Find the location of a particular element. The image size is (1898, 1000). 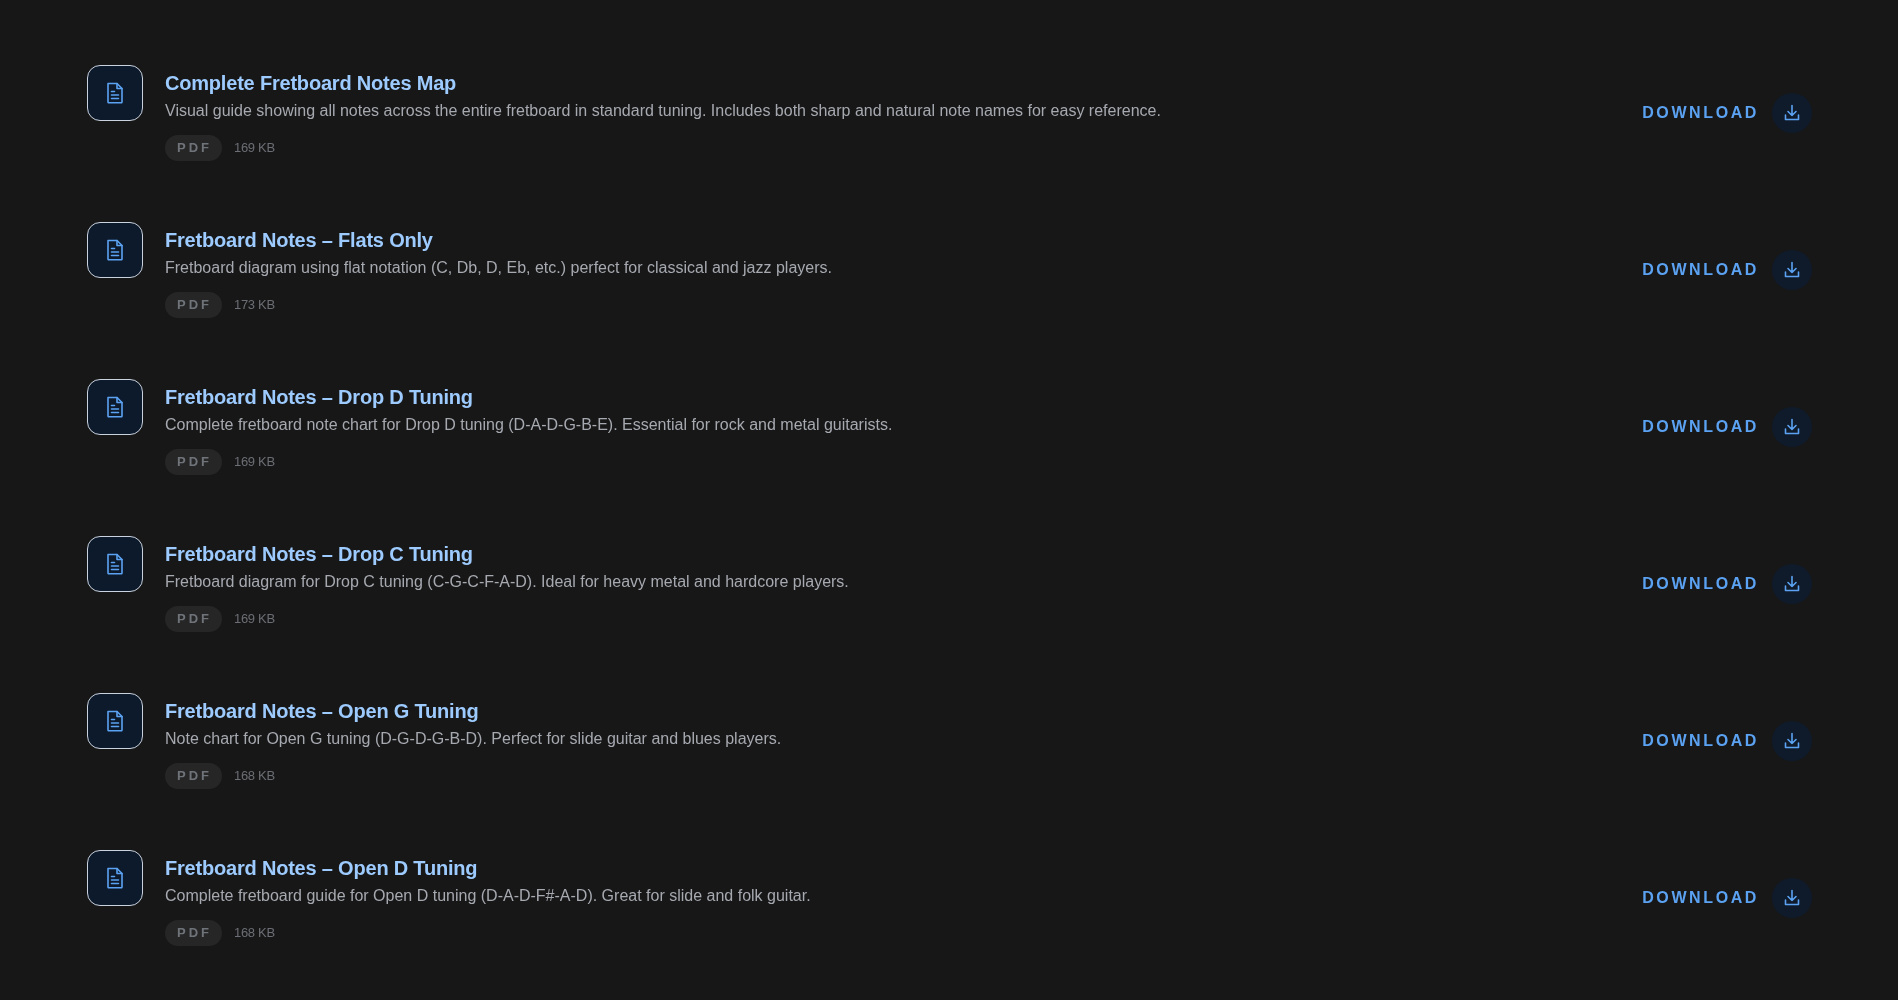

file-description: Fretboard diagram for Drop C tuning (C-G-C-F-A-D). Ideal for heavy metal and hardcore players. is located at coordinates (507, 582).